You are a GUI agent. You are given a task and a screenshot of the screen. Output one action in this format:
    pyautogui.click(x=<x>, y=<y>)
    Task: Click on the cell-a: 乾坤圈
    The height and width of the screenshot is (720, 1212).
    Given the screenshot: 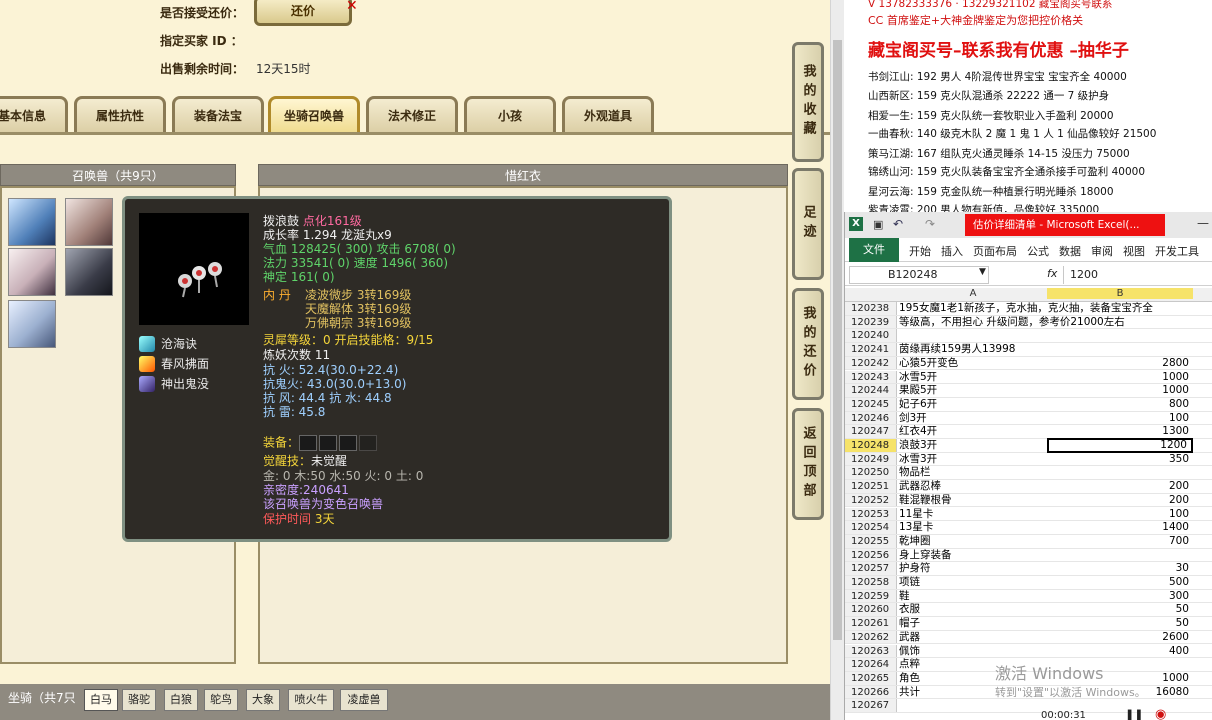 What is the action you would take?
    pyautogui.click(x=973, y=542)
    